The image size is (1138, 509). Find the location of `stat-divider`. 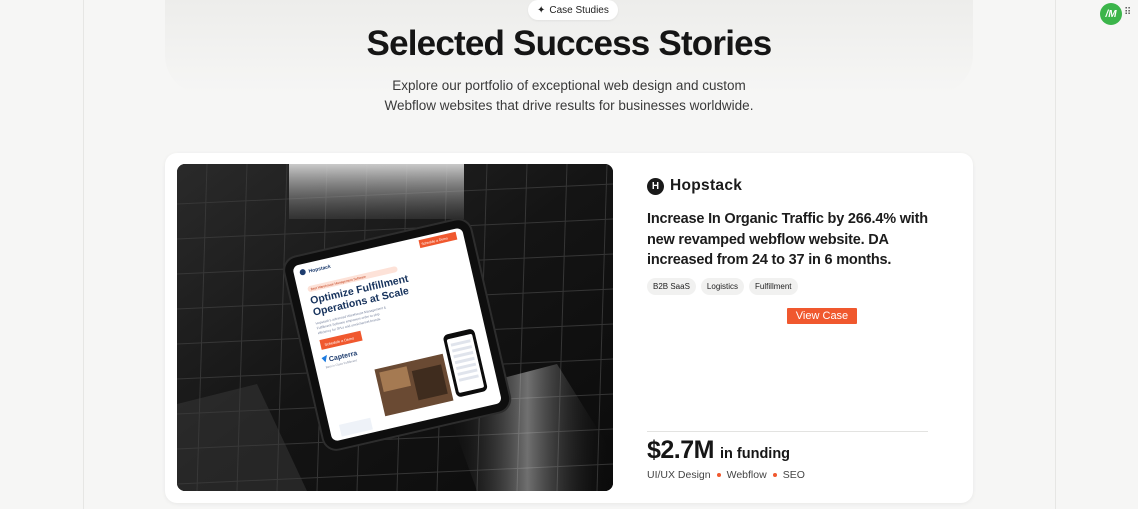

stat-divider is located at coordinates (787, 431).